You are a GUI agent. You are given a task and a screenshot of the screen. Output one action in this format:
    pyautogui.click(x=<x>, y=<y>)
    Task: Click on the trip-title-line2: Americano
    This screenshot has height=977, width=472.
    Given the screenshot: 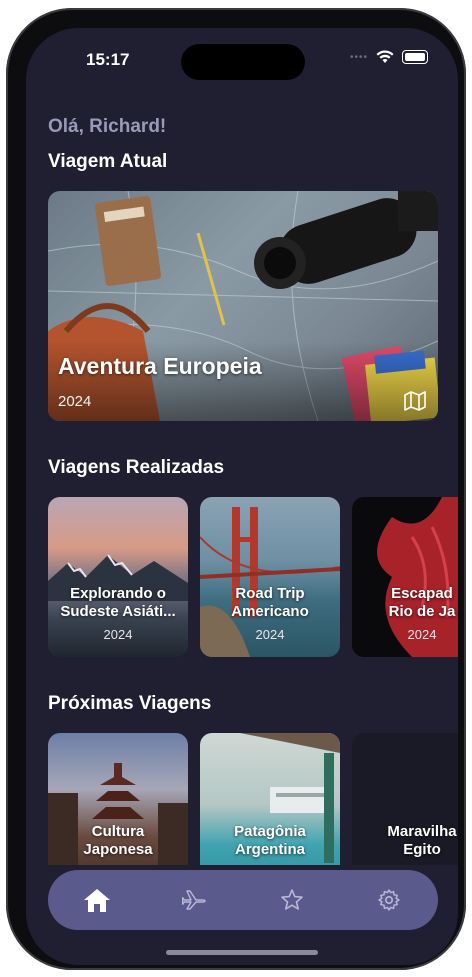 What is the action you would take?
    pyautogui.click(x=270, y=611)
    